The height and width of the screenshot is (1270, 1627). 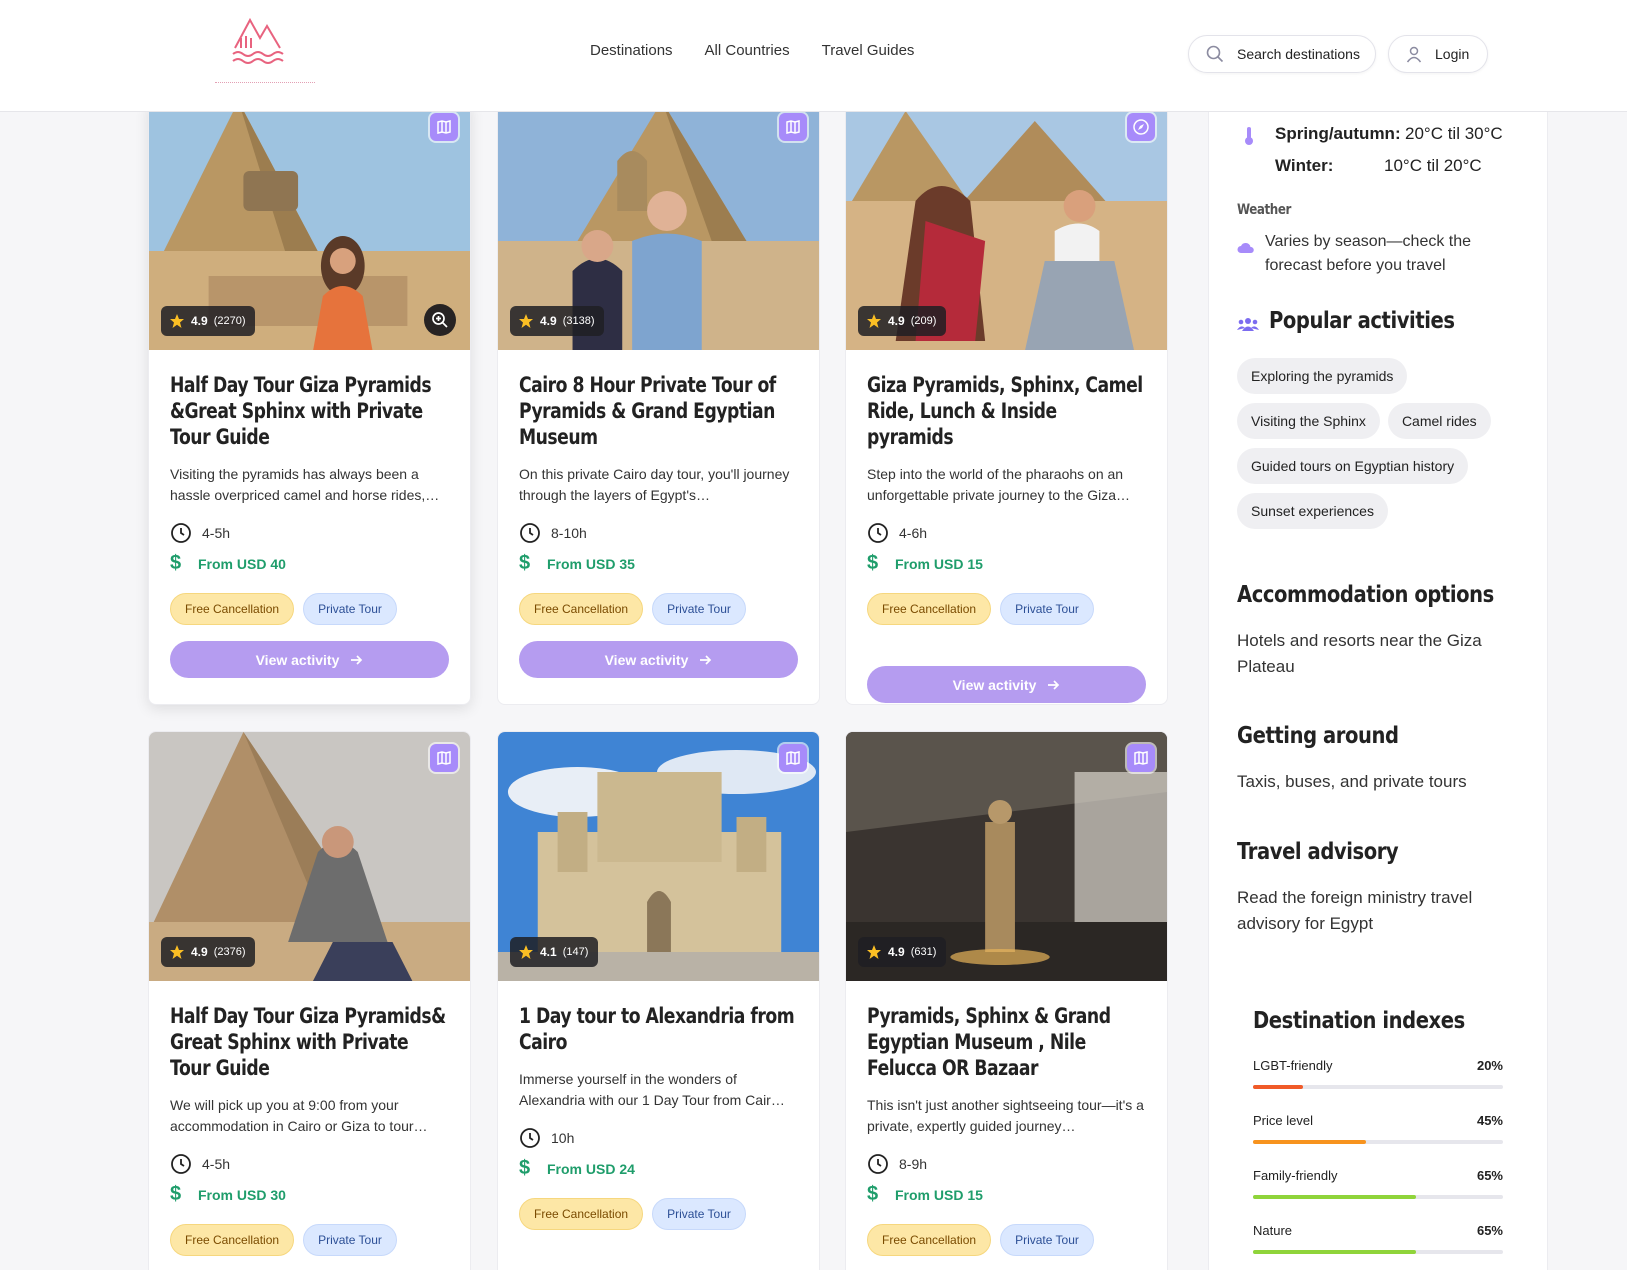 I want to click on rating-badge: 4.9 (631), so click(x=902, y=952).